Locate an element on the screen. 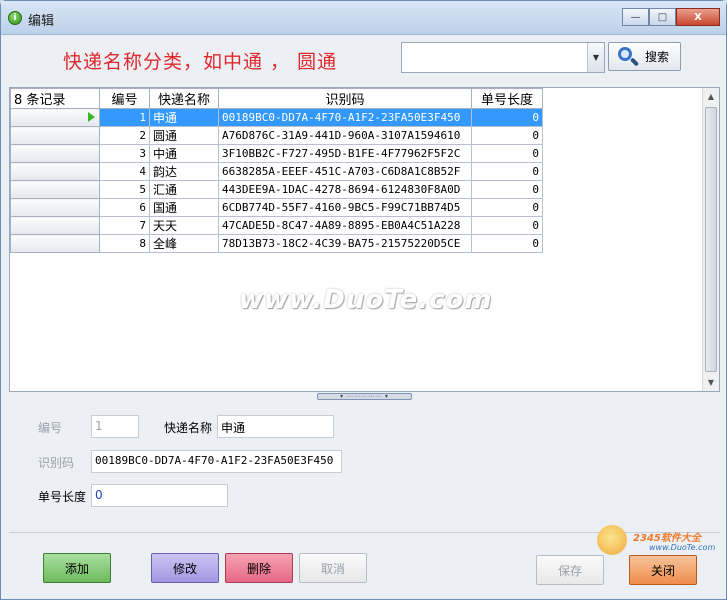 The image size is (727, 600). table-row: 8 全峰 78D13B73-18C2-4C39-BA75-21575220D5CE 0 is located at coordinates (276, 243).